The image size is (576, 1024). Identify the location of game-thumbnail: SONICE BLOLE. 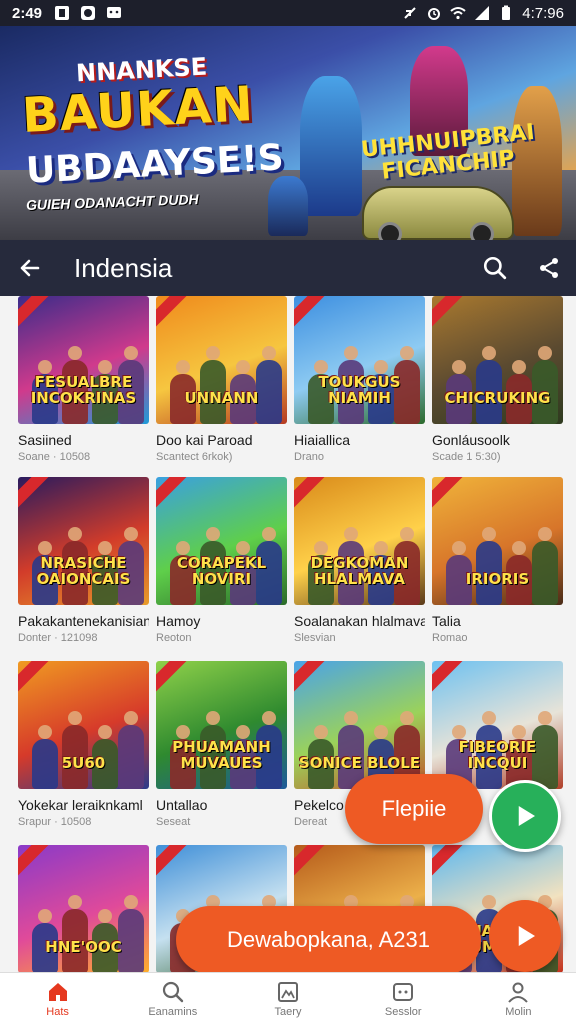
(359, 725).